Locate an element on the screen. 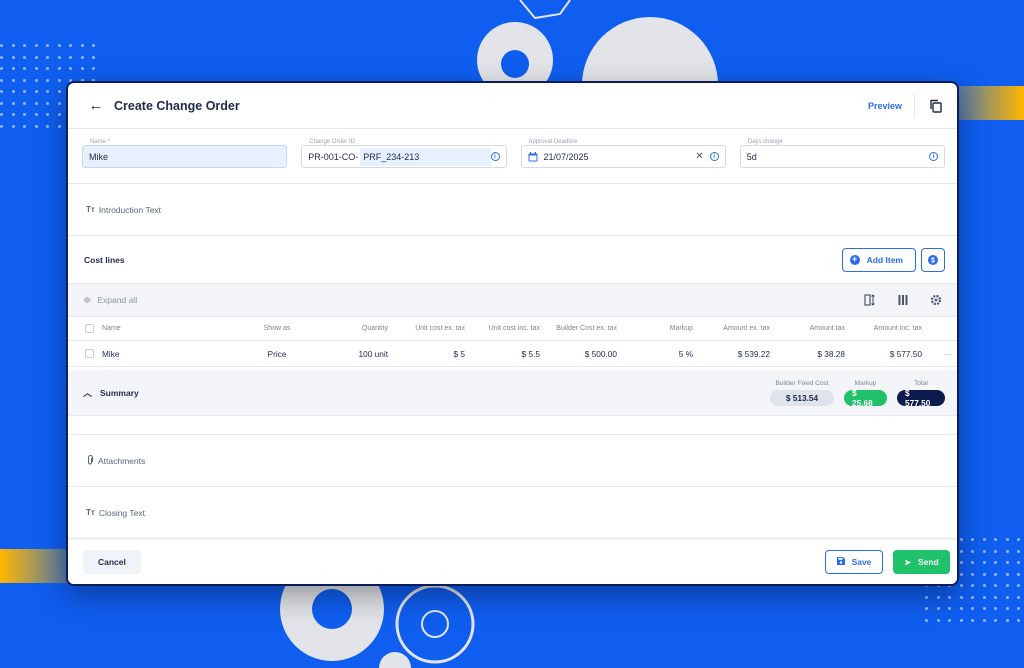  background-accent-bar-right is located at coordinates (987, 103).